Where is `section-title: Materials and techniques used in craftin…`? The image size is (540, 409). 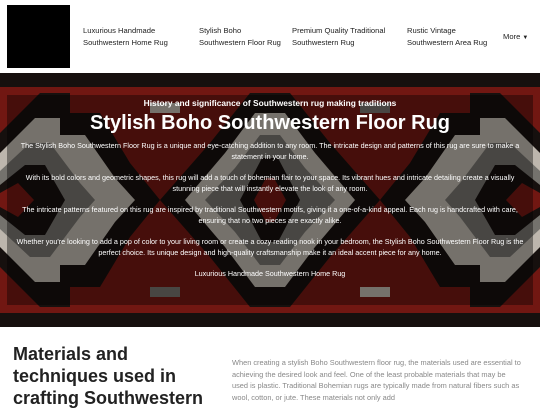 section-title: Materials and techniques used in craftin… is located at coordinates (108, 376).